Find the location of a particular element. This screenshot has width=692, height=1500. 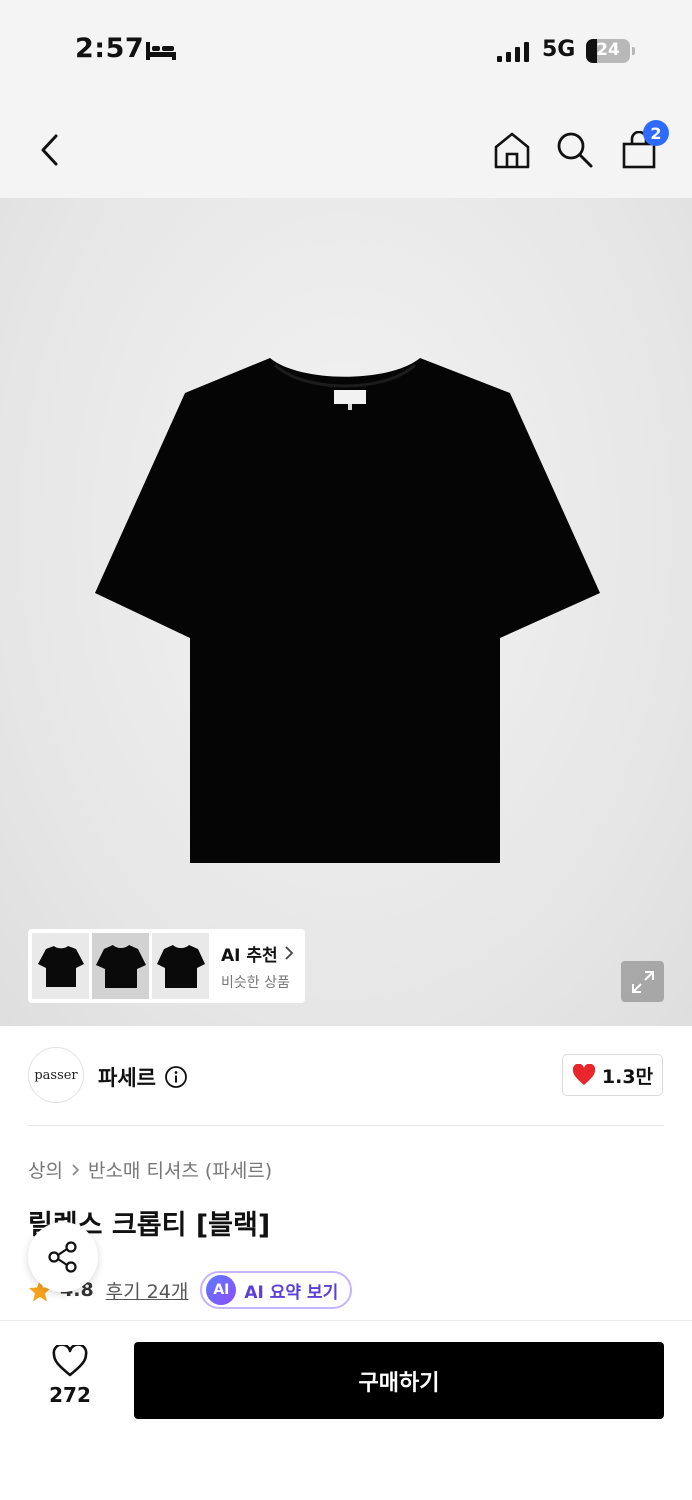

expand-image-button is located at coordinates (642, 981).